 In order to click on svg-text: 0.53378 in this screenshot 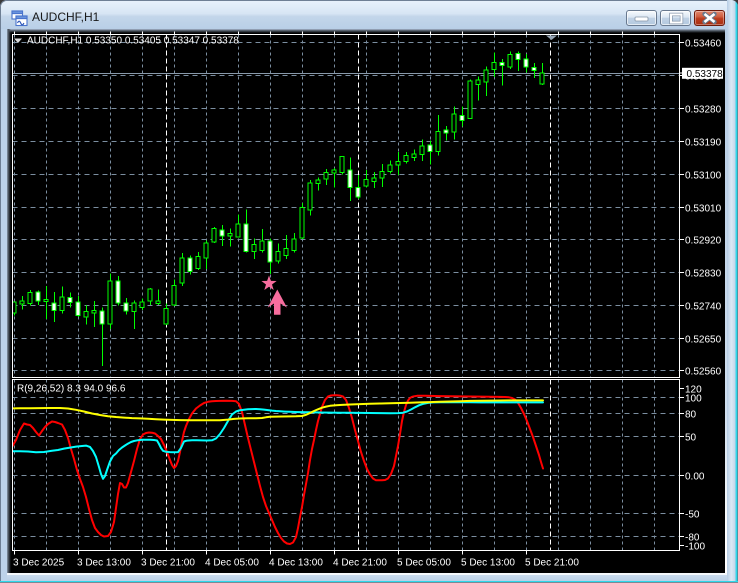, I will do `click(705, 74)`.